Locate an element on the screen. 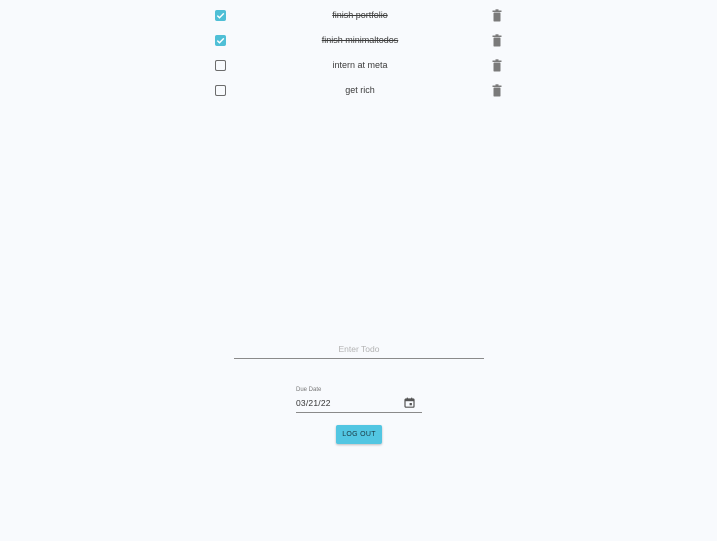 The width and height of the screenshot is (717, 541). todo-text: intern at meta is located at coordinates (360, 65).